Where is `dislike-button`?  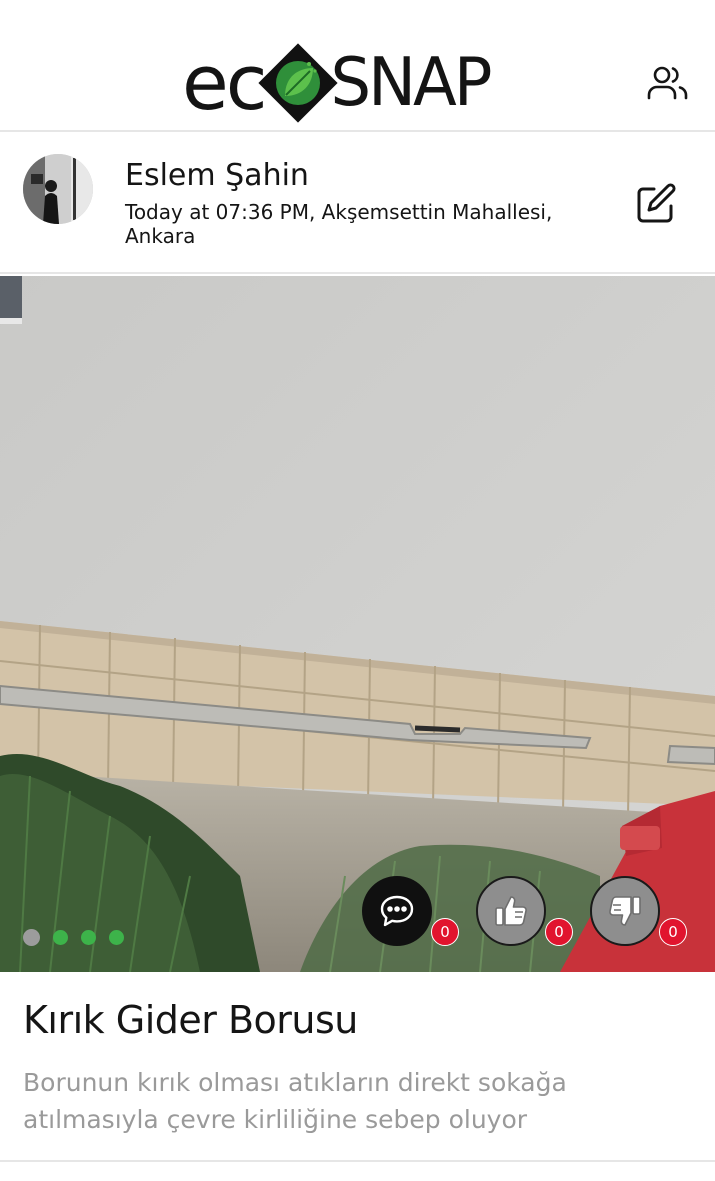
dislike-button is located at coordinates (625, 911).